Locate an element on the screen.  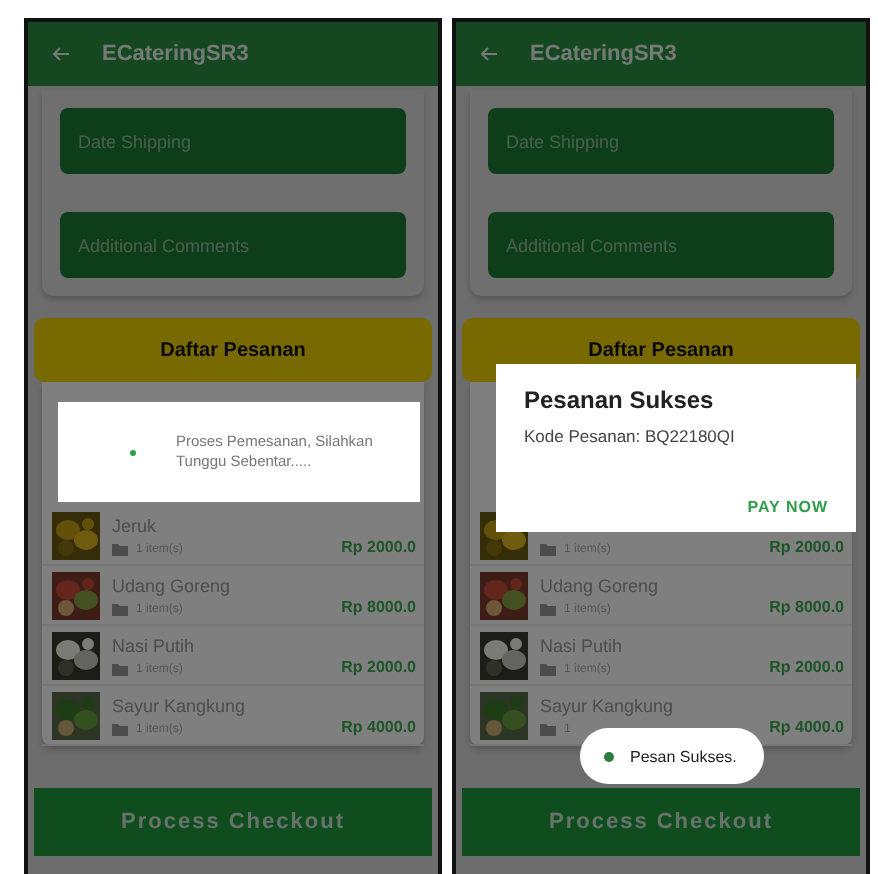
dialog-message: Kode Pesanan: BQ22180QI is located at coordinates (629, 436).